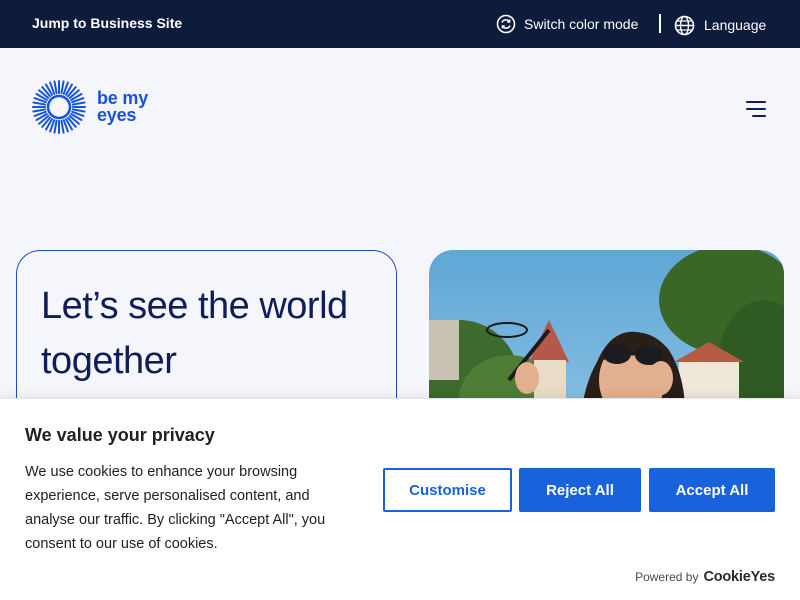 The width and height of the screenshot is (800, 600). I want to click on color-mode-label: Switch color mode, so click(581, 24).